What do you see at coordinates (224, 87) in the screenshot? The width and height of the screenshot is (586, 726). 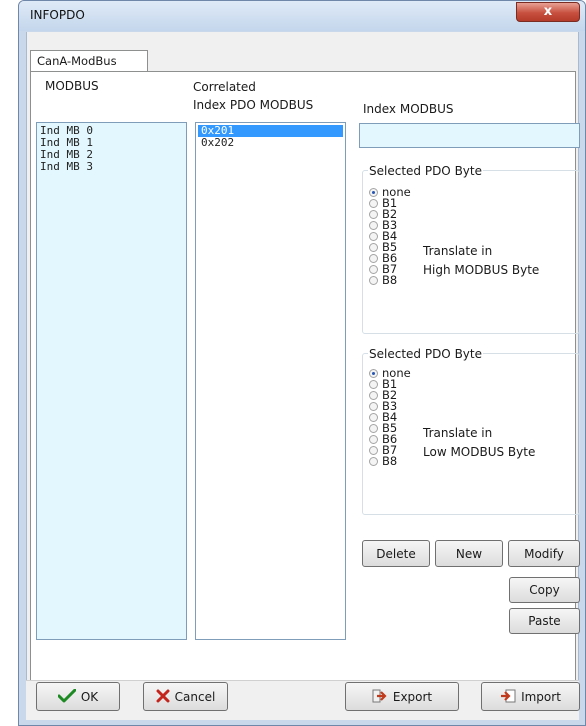 I see `correlated-header: Correlated` at bounding box center [224, 87].